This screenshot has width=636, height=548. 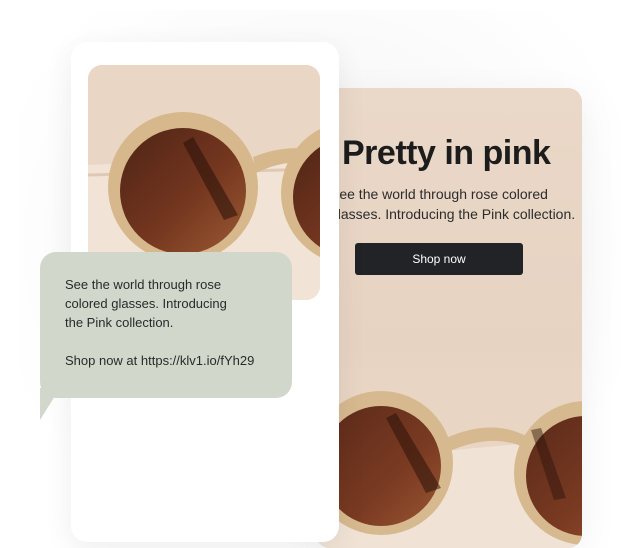 I want to click on sms-bubble-tail, so click(x=50, y=404).